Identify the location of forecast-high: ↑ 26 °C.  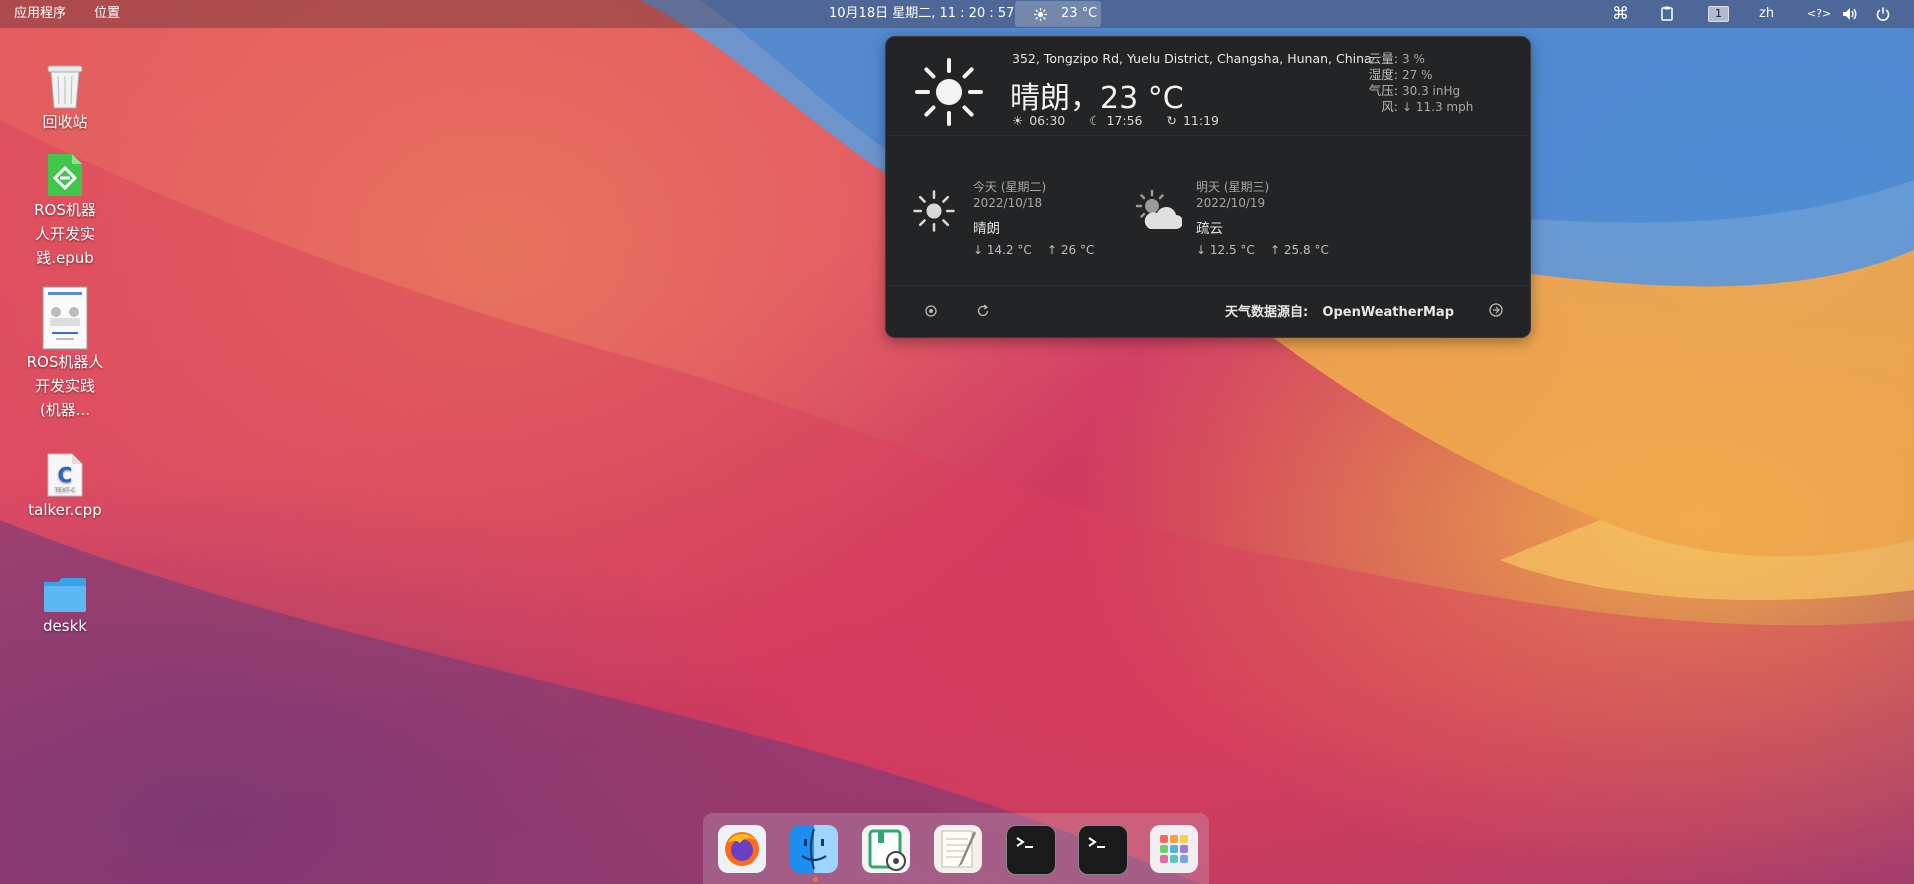
(1071, 250).